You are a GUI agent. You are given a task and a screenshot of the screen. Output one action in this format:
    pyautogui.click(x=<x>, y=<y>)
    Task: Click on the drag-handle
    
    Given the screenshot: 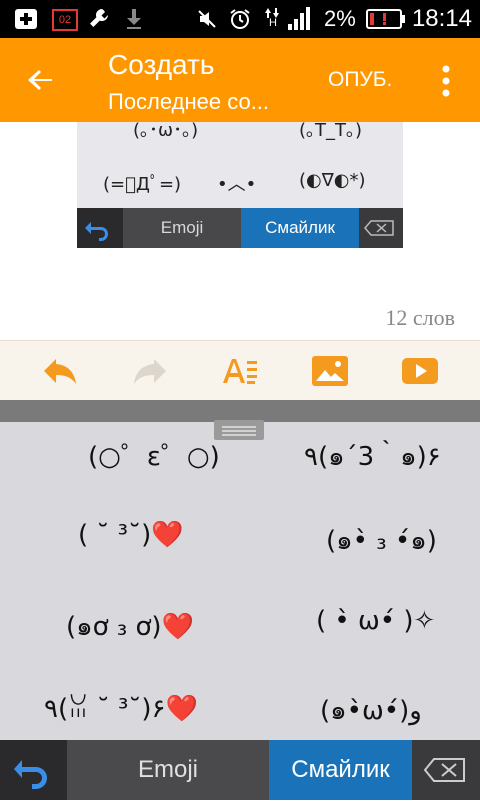 What is the action you would take?
    pyautogui.click(x=239, y=430)
    